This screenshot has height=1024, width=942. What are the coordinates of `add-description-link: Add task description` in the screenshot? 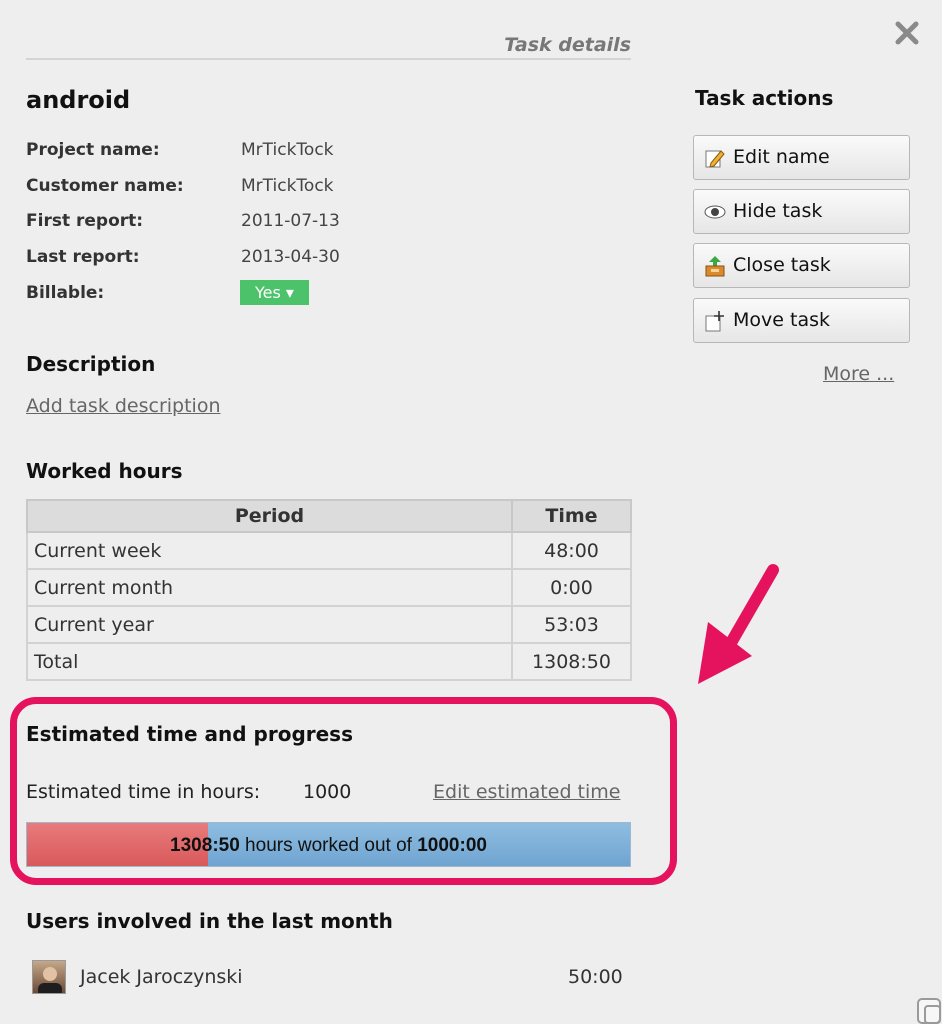 It's located at (123, 406).